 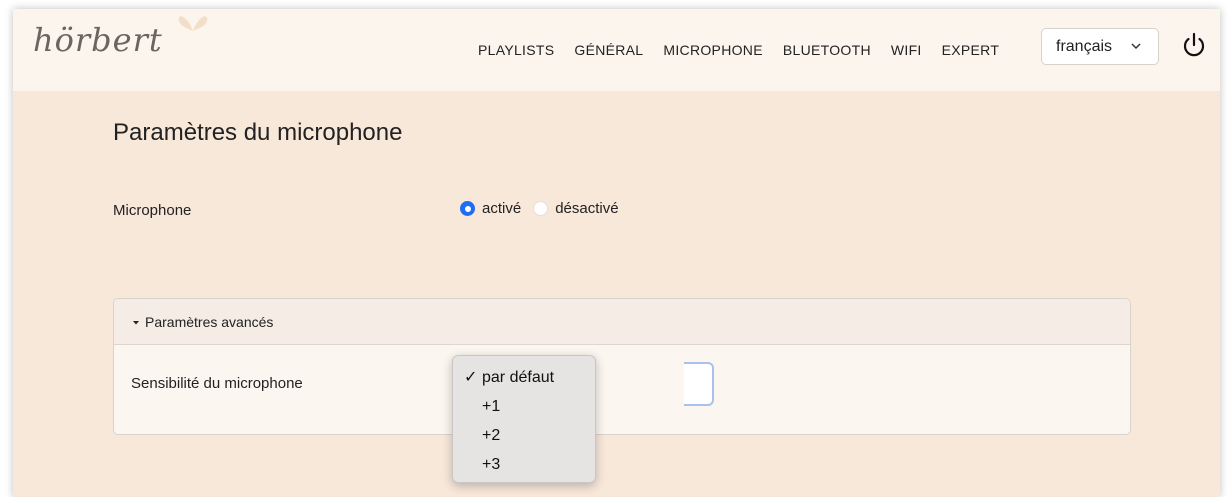 What do you see at coordinates (827, 50) in the screenshot?
I see `nav-bluetooth: BLUETOOTH` at bounding box center [827, 50].